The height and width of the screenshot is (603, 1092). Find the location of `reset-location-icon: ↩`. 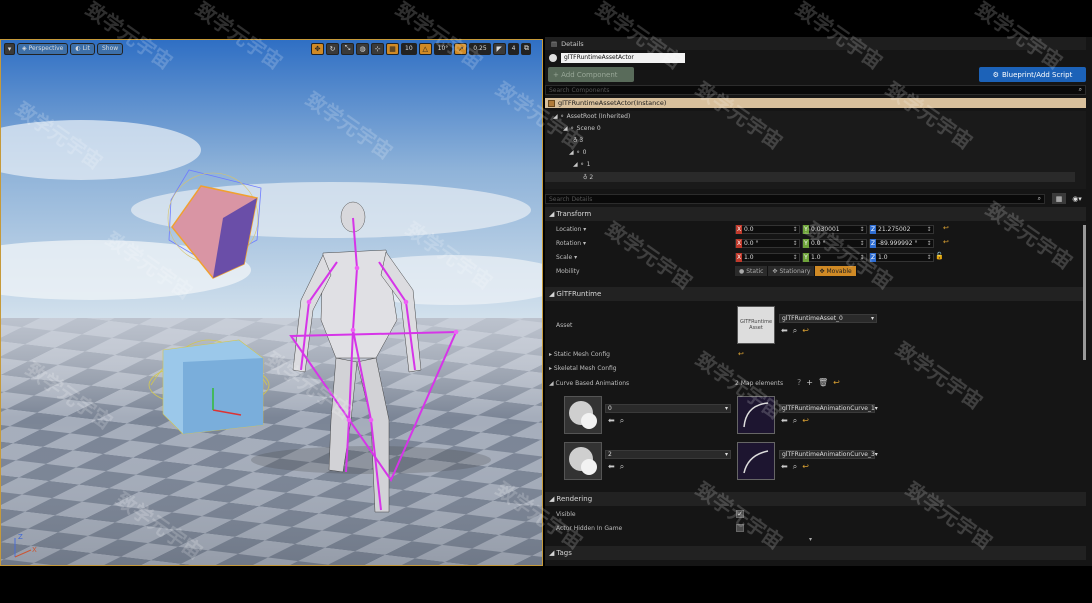

reset-location-icon: ↩ is located at coordinates (946, 228).